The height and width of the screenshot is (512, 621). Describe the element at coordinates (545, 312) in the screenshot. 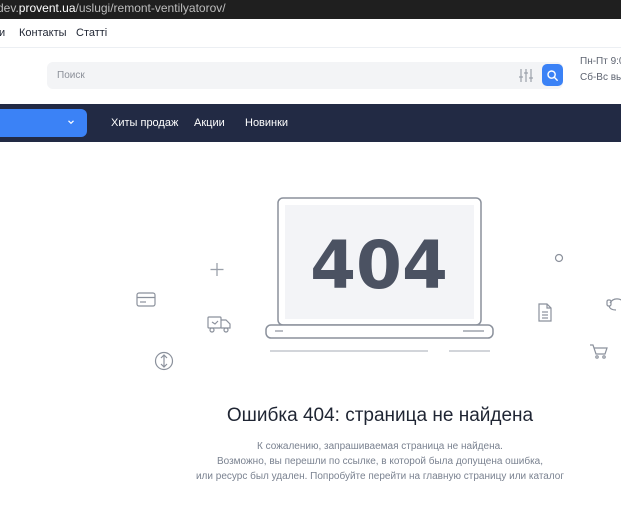

I see `document-icon` at that location.